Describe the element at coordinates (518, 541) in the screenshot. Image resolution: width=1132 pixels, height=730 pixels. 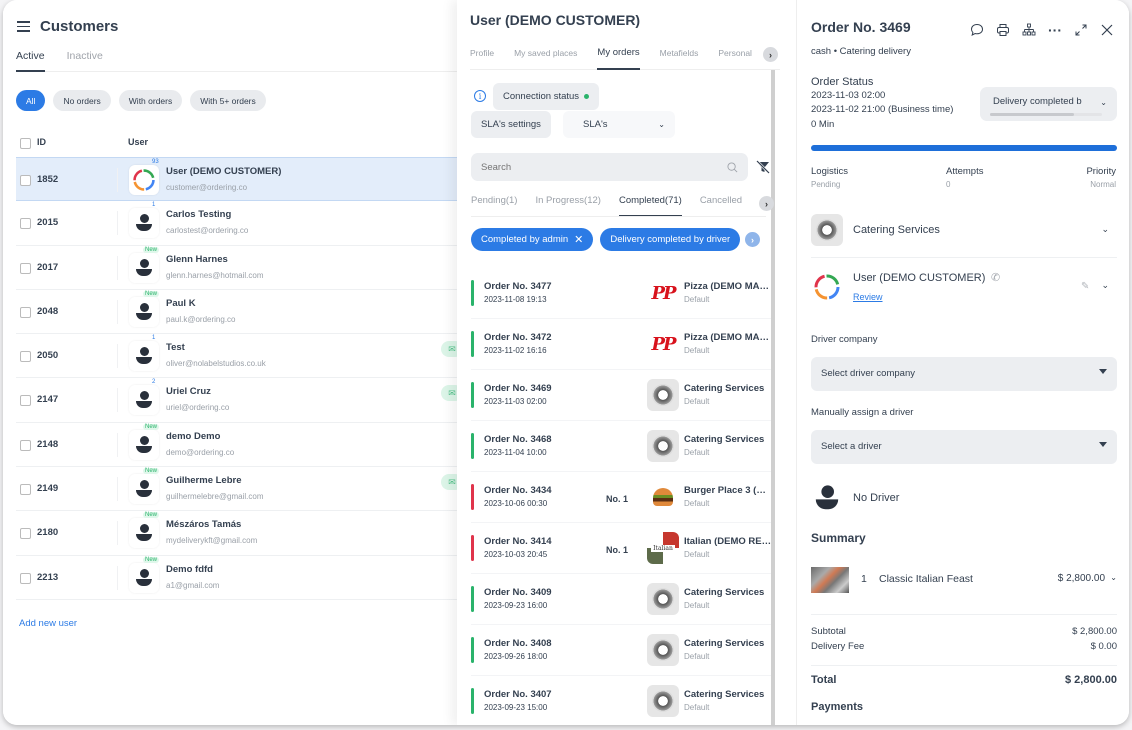
I see `order-number: Order No. 3414` at that location.